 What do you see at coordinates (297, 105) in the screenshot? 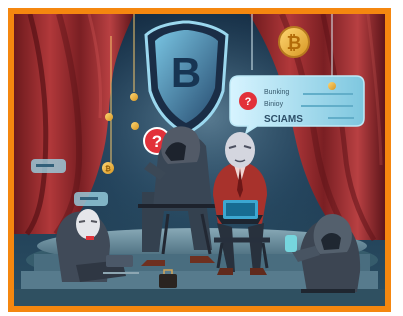
I see `scams-speech-bubble: ? Bunking Binioy SCIAMS` at bounding box center [297, 105].